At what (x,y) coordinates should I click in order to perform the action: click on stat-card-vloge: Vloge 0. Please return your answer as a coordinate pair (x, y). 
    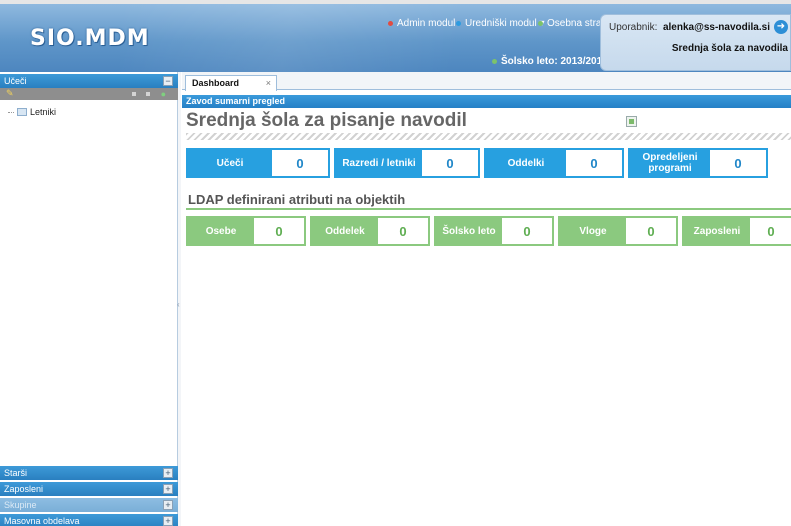
    Looking at the image, I should click on (618, 231).